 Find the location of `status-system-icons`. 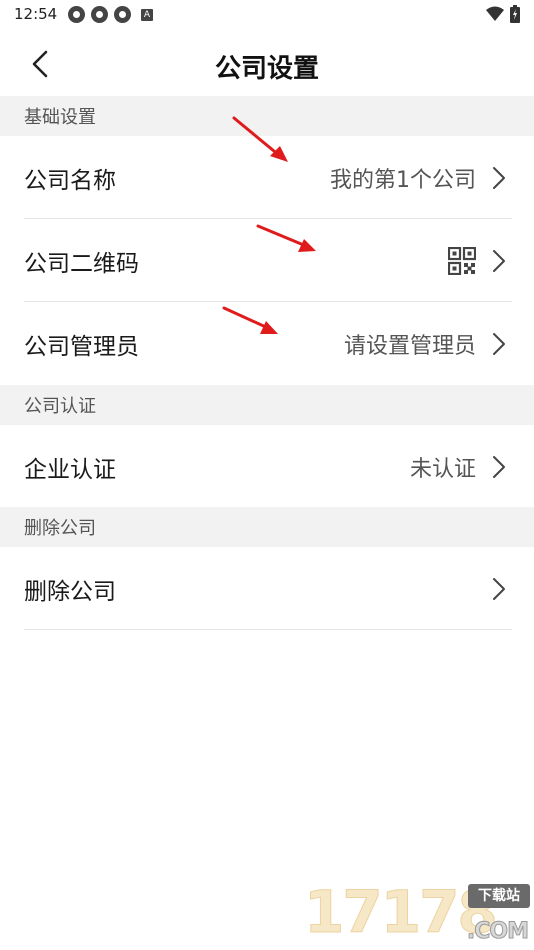

status-system-icons is located at coordinates (503, 14).